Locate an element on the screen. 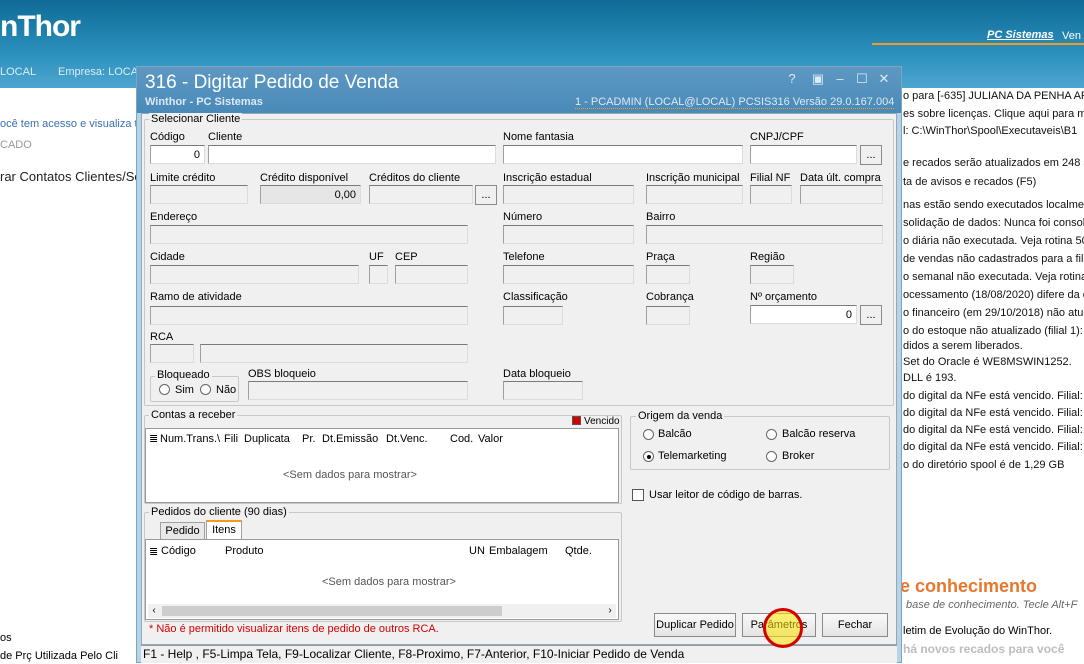 This screenshot has height=664, width=1084. scroll-left-icon: ‹ is located at coordinates (154, 611).